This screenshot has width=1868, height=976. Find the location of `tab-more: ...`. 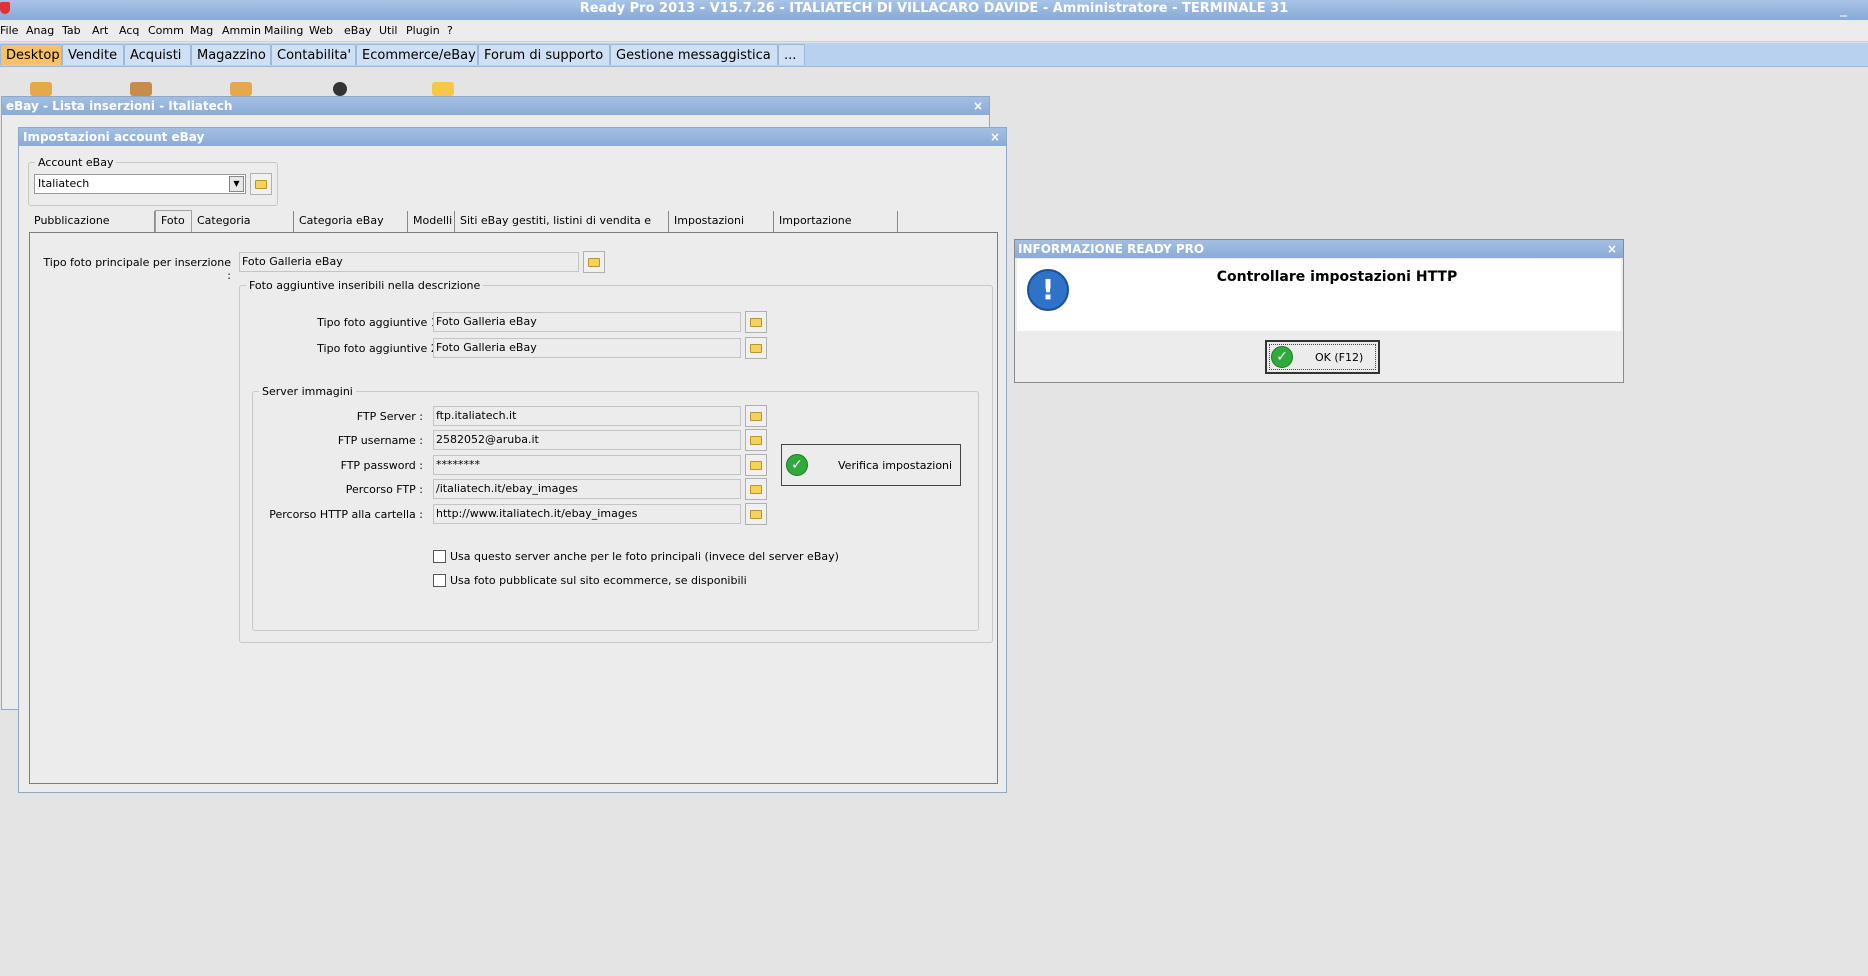

tab-more: ... is located at coordinates (791, 54).